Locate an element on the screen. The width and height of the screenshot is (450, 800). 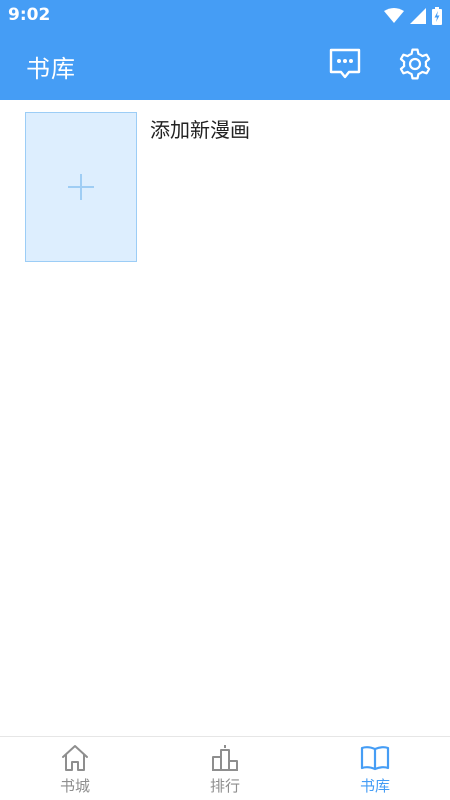
nav-item-ranking: 排行 is located at coordinates (225, 768).